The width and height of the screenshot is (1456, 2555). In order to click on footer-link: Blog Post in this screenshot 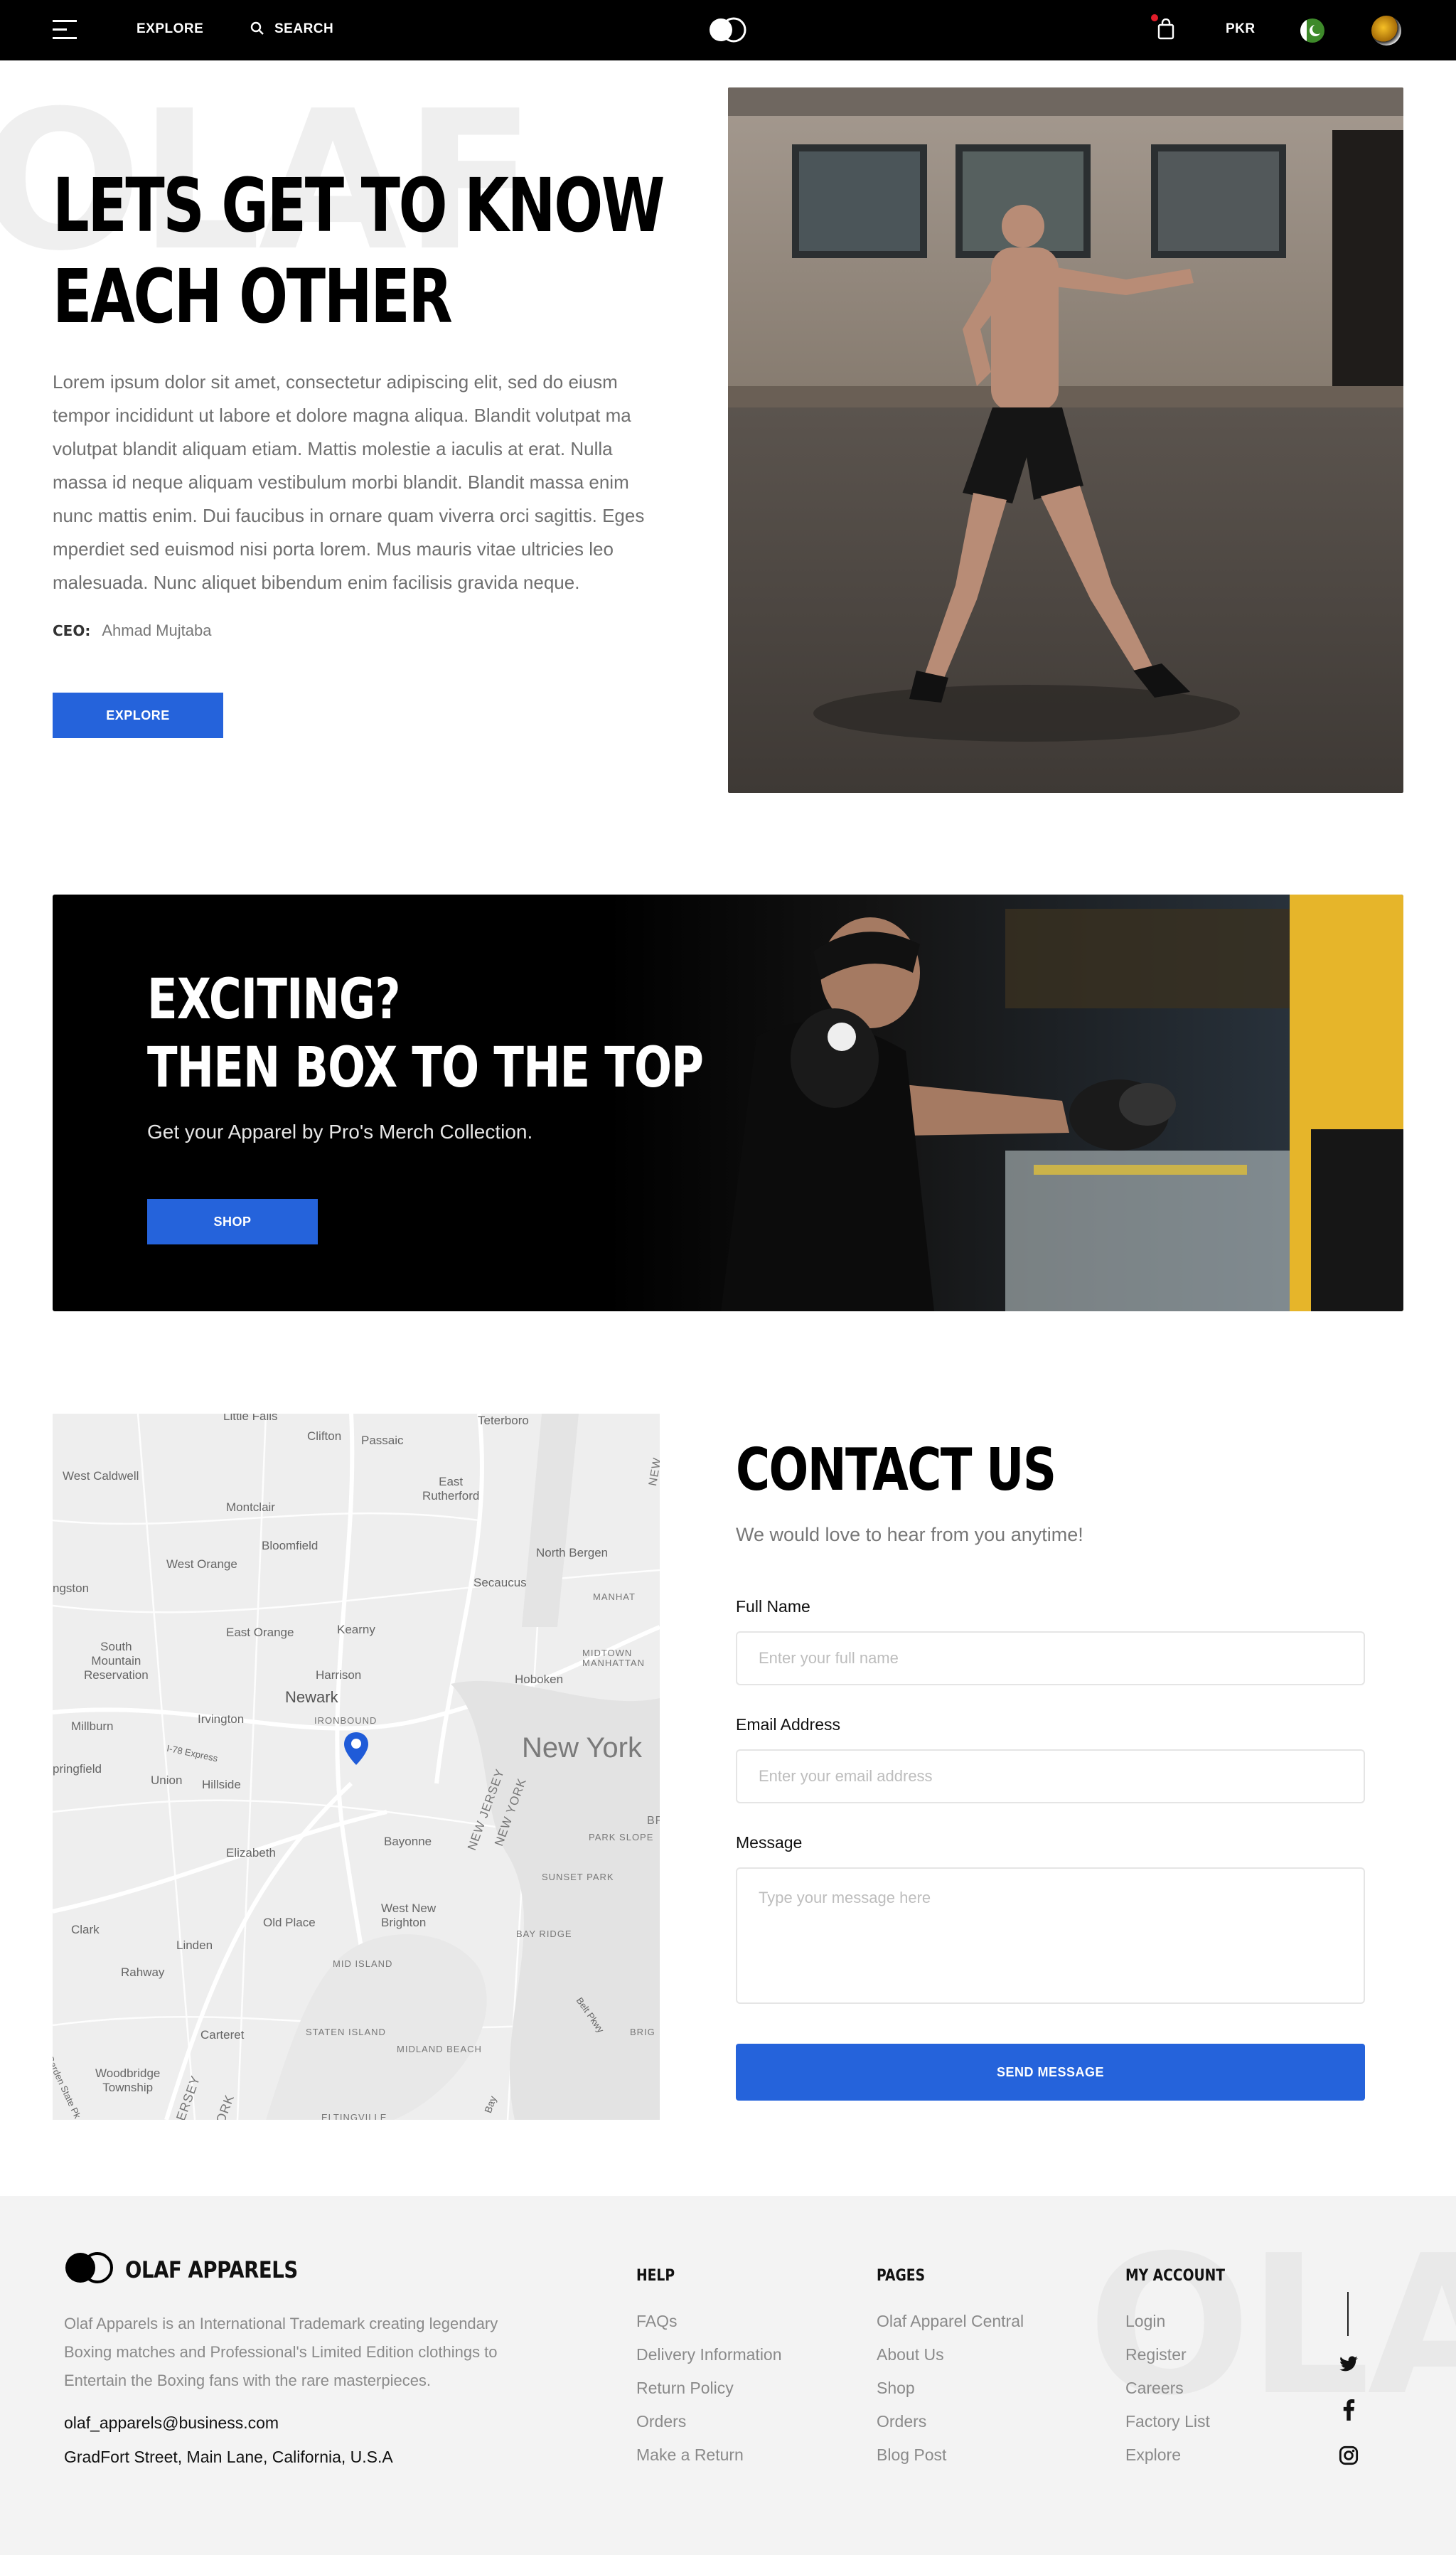, I will do `click(950, 2455)`.